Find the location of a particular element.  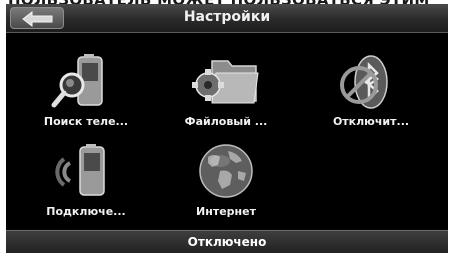

page-title: Настройки is located at coordinates (227, 17).